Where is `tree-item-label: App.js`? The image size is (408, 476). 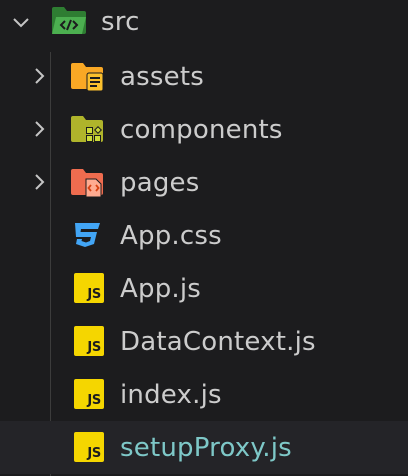
tree-item-label: App.js is located at coordinates (161, 289).